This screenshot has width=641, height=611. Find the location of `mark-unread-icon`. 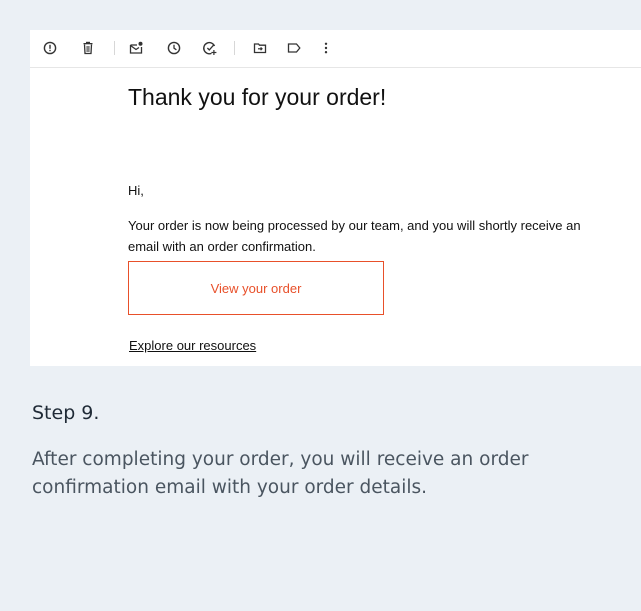

mark-unread-icon is located at coordinates (136, 48).